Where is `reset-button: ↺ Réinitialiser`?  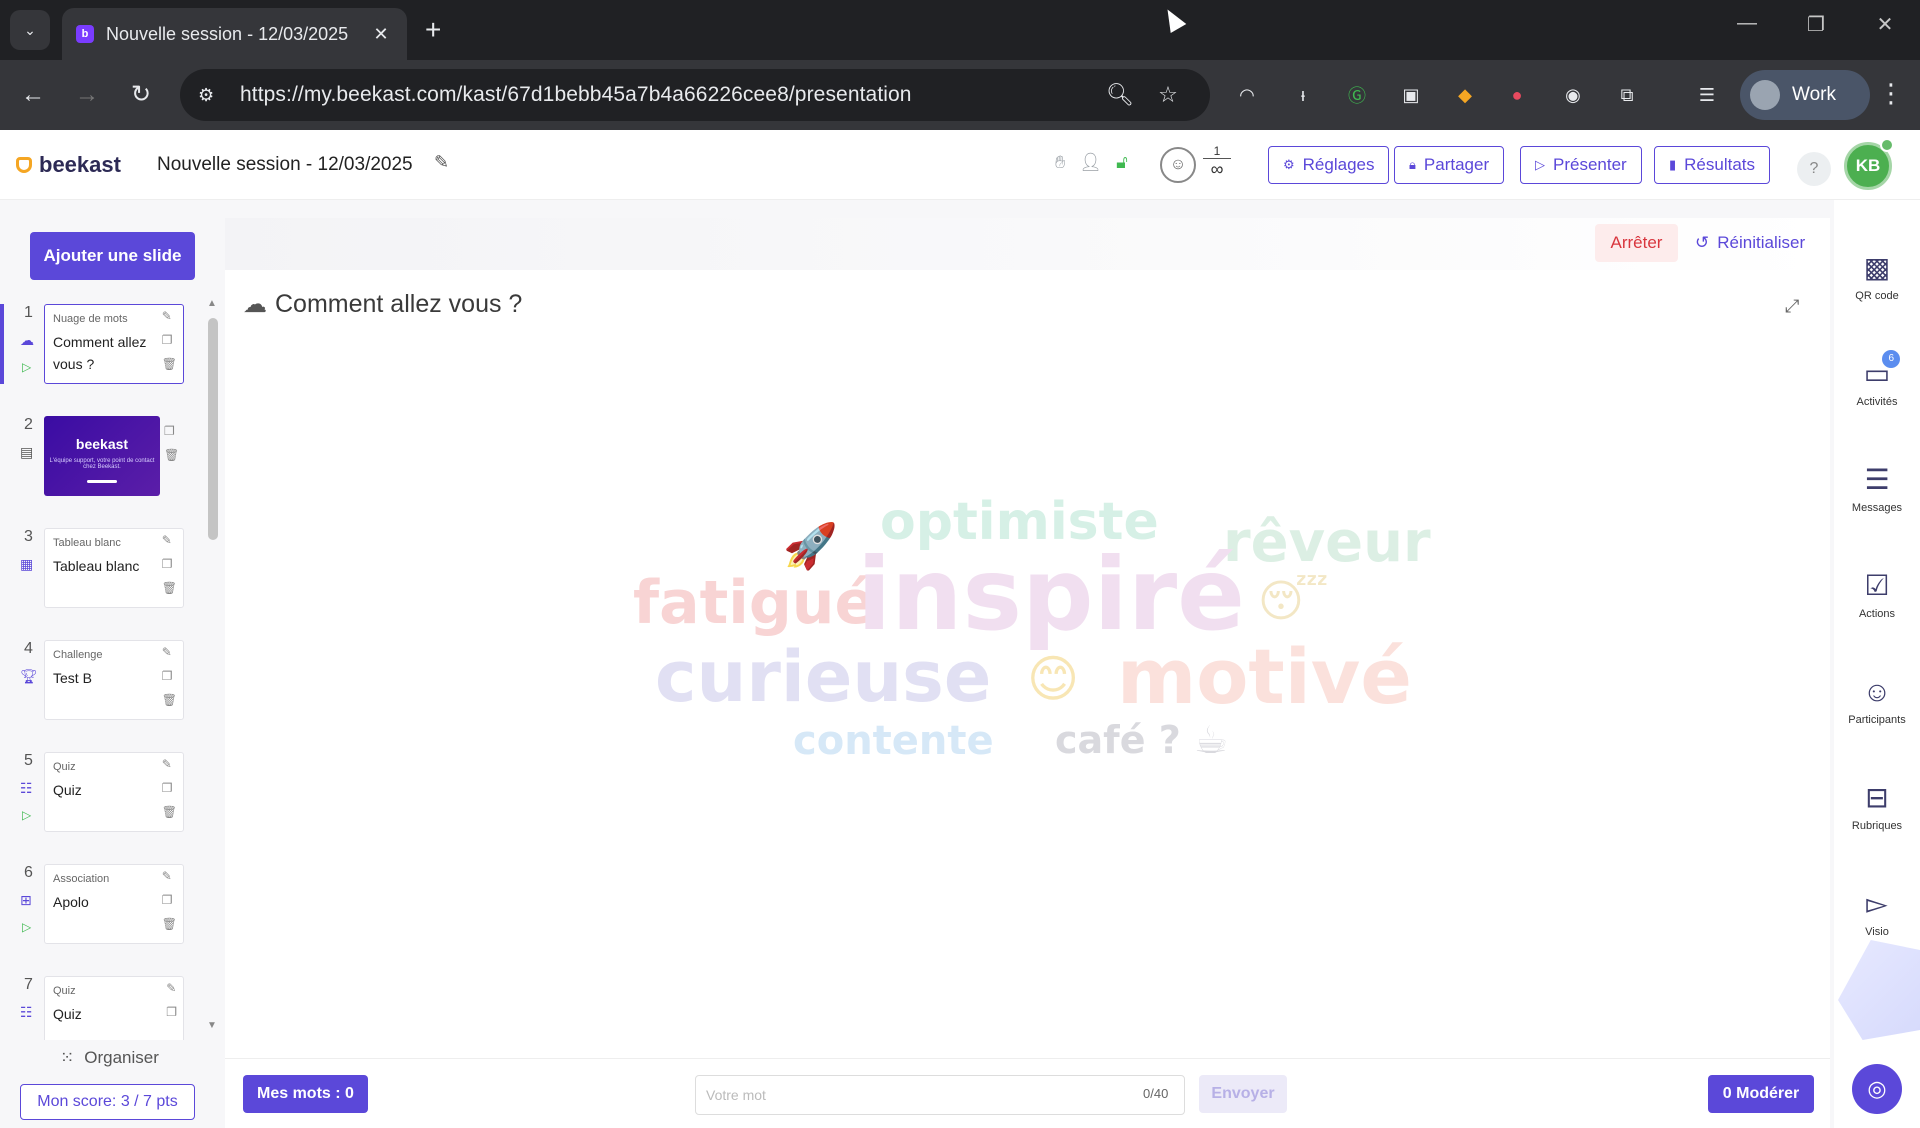
reset-button: ↺ Réinitialiser is located at coordinates (1750, 243).